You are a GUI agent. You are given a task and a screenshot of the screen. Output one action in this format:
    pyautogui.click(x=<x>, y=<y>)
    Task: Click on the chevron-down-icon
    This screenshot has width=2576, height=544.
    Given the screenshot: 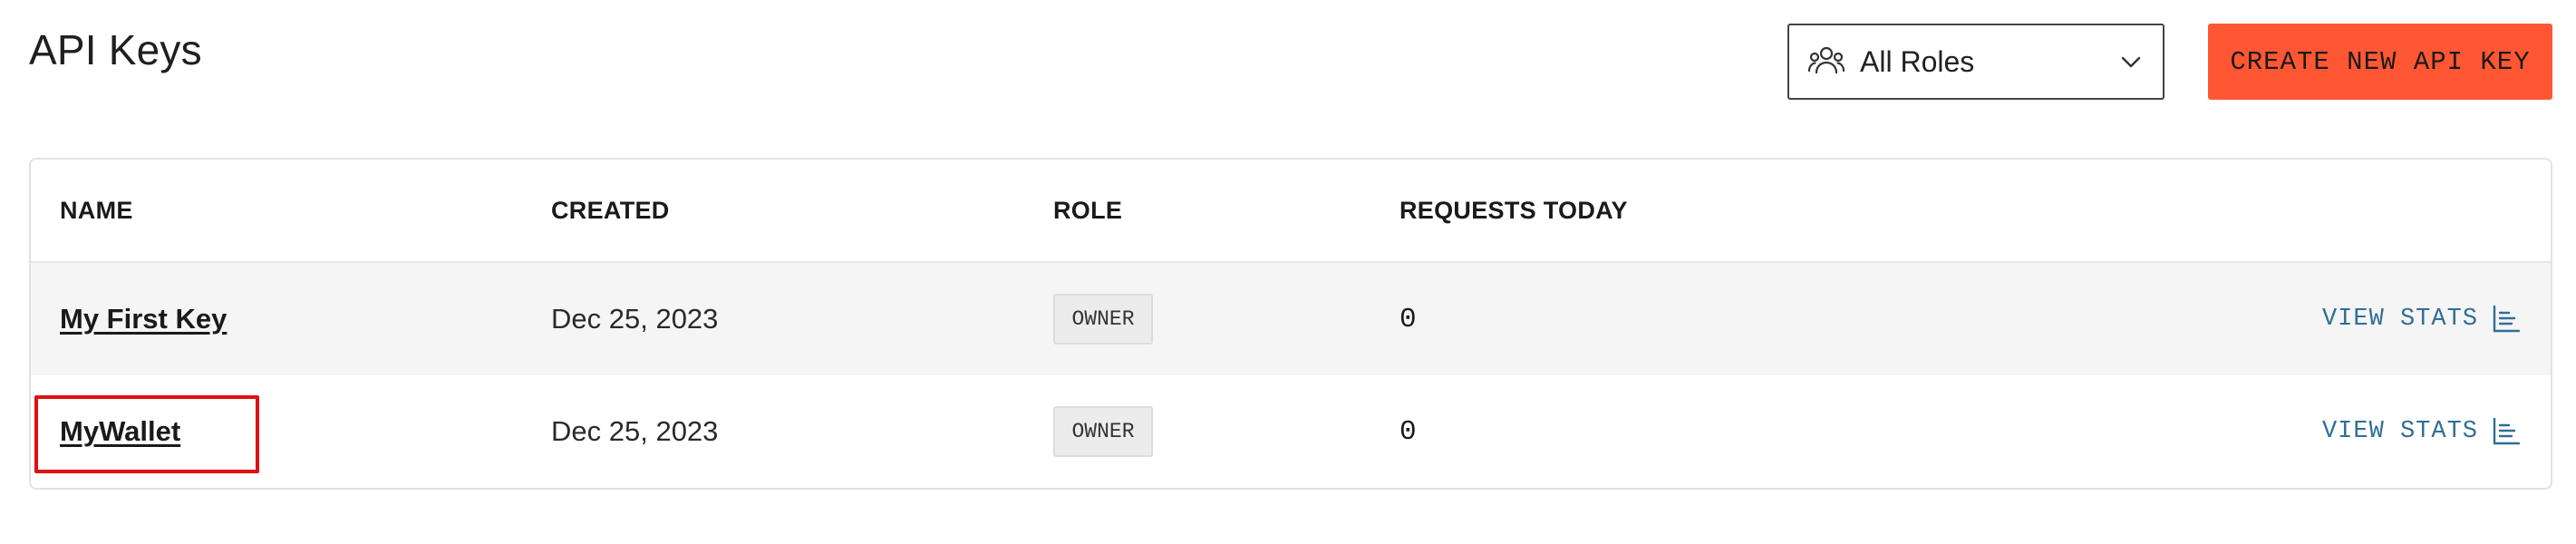 What is the action you would take?
    pyautogui.click(x=2131, y=62)
    